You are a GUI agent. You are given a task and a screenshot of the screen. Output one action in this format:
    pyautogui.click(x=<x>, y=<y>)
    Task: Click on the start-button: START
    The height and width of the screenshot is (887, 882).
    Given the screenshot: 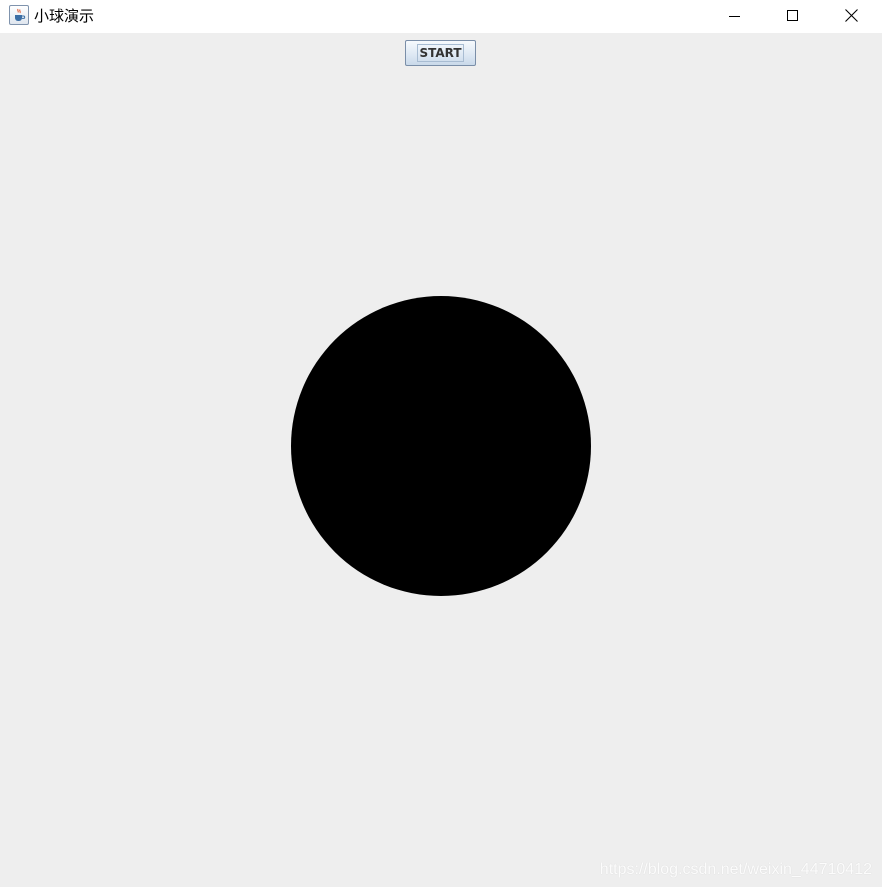 What is the action you would take?
    pyautogui.click(x=440, y=53)
    